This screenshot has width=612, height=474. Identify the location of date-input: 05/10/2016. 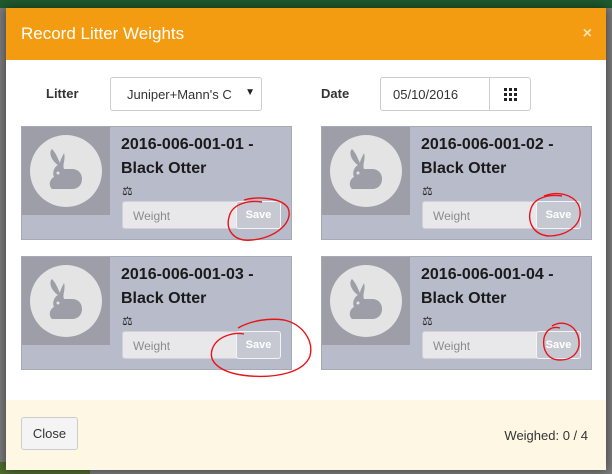
(435, 94).